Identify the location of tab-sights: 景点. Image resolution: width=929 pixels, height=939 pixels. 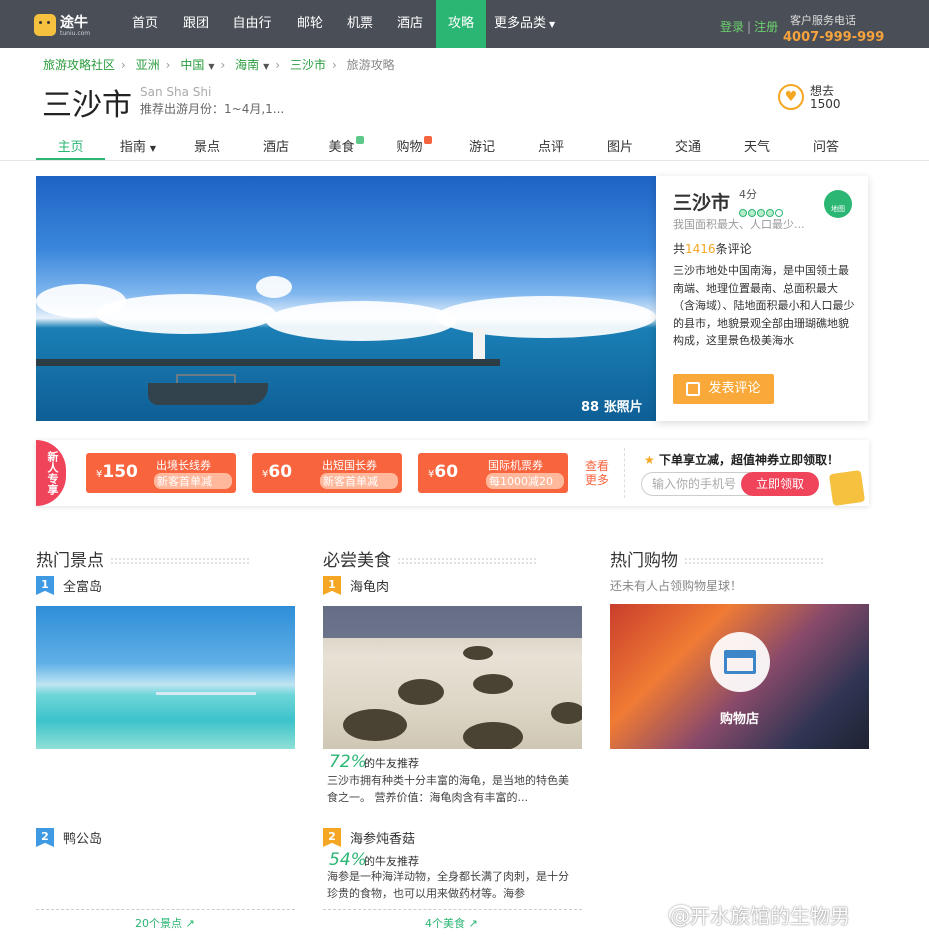
(207, 145).